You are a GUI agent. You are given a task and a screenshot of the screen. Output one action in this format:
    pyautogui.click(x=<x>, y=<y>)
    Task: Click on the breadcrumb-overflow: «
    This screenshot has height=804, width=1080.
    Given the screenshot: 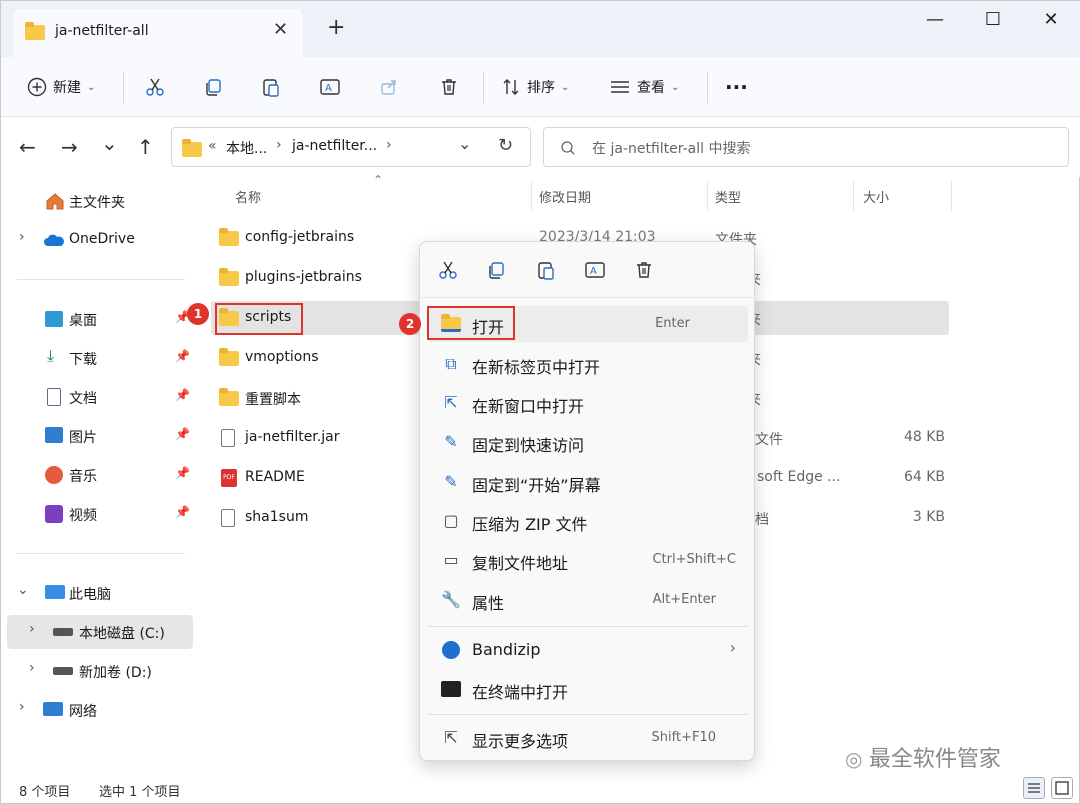 What is the action you would take?
    pyautogui.click(x=212, y=146)
    